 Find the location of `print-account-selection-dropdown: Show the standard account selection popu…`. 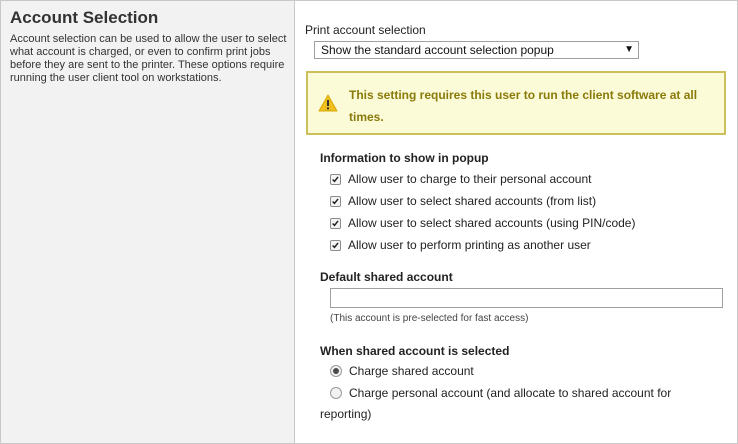

print-account-selection-dropdown: Show the standard account selection popu… is located at coordinates (476, 50).